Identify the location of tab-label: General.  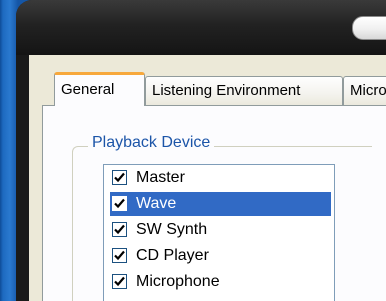
(88, 89).